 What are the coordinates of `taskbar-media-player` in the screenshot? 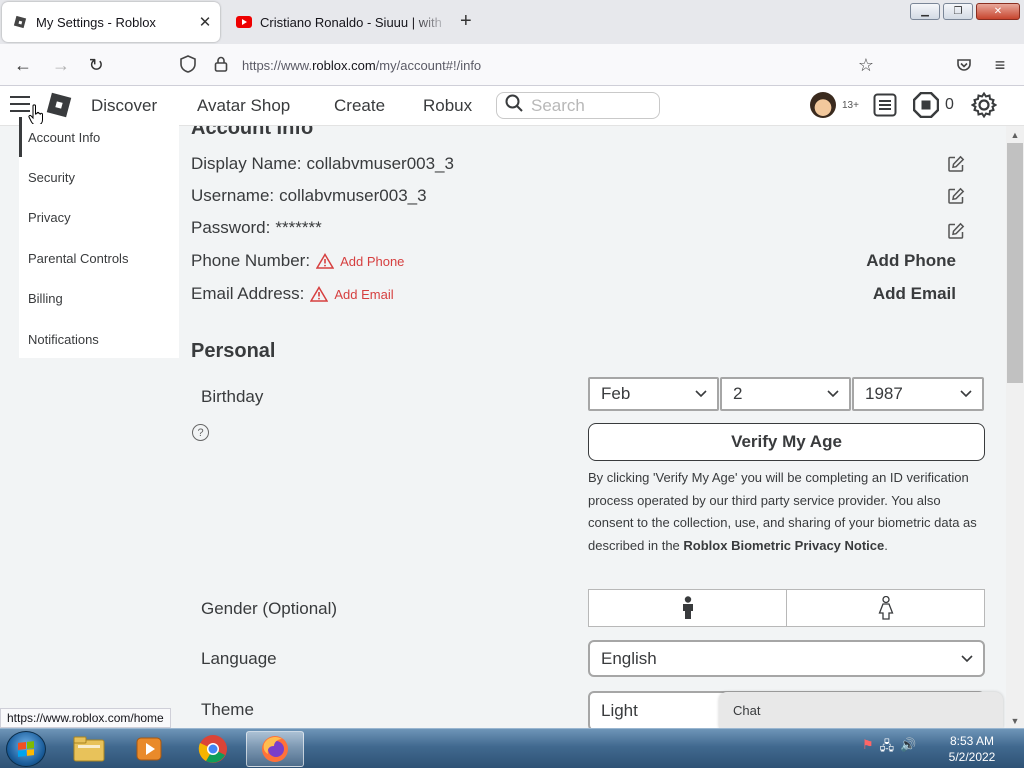 It's located at (149, 749).